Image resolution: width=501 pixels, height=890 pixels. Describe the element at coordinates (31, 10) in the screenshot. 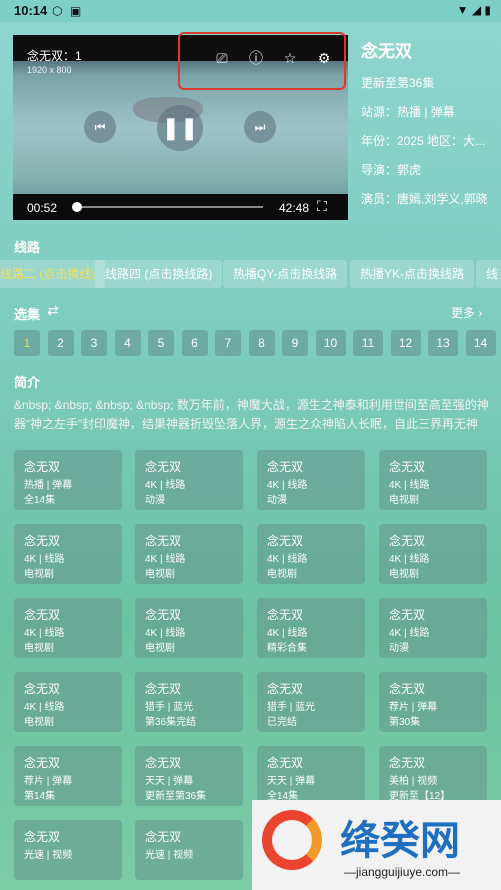

I see `status-time: 10:14` at that location.